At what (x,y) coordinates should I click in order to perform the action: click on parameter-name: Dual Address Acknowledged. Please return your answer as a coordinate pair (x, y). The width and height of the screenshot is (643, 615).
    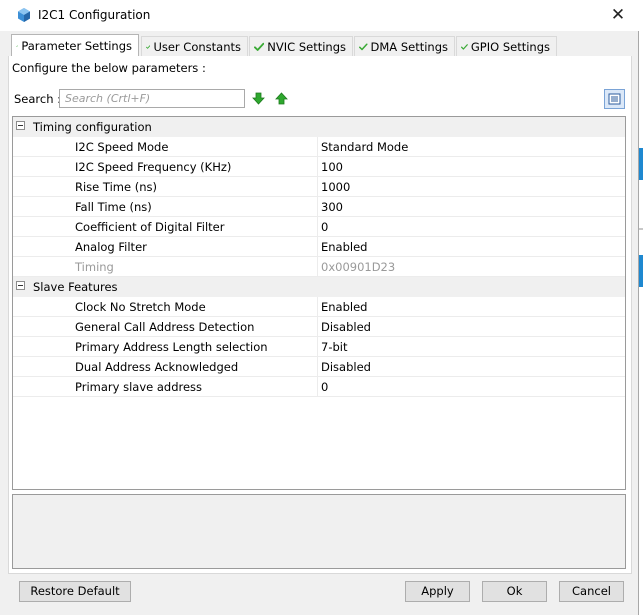
    Looking at the image, I should click on (157, 367).